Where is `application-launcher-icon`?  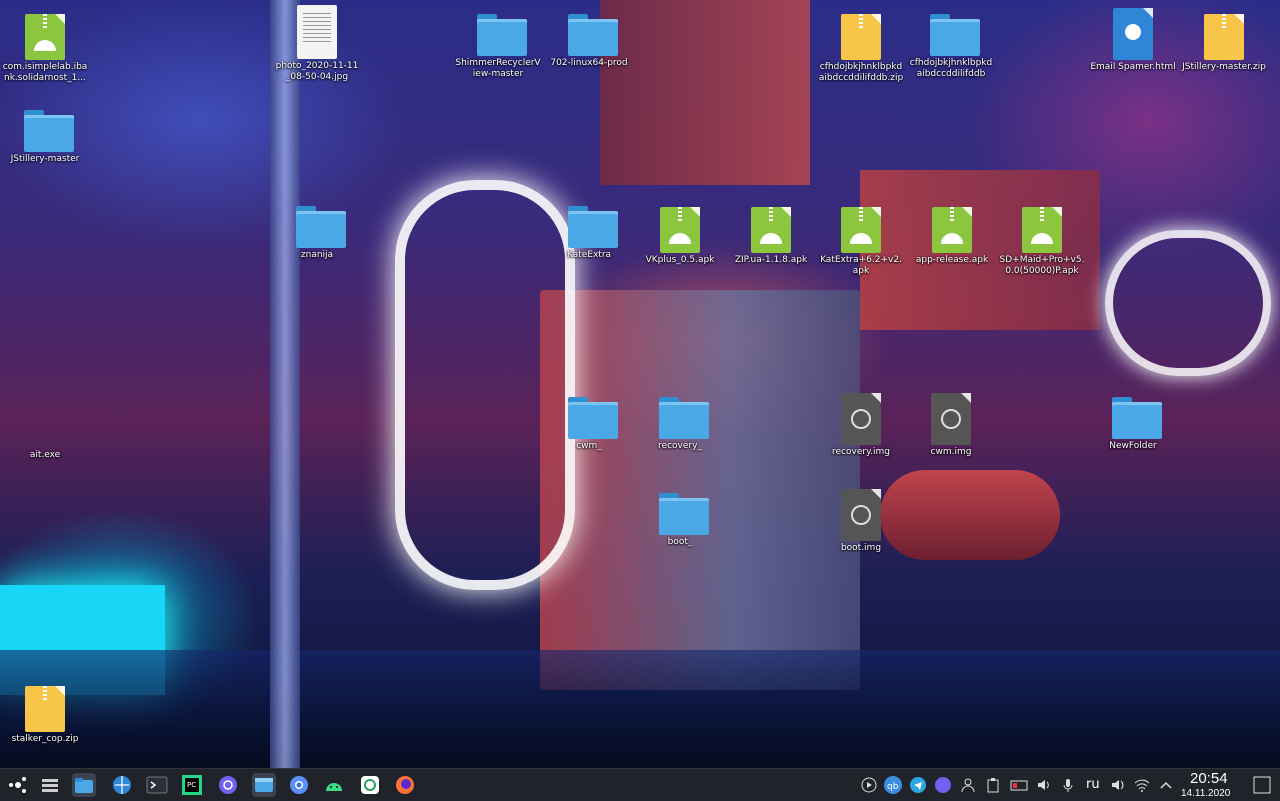
application-launcher-icon is located at coordinates (18, 785).